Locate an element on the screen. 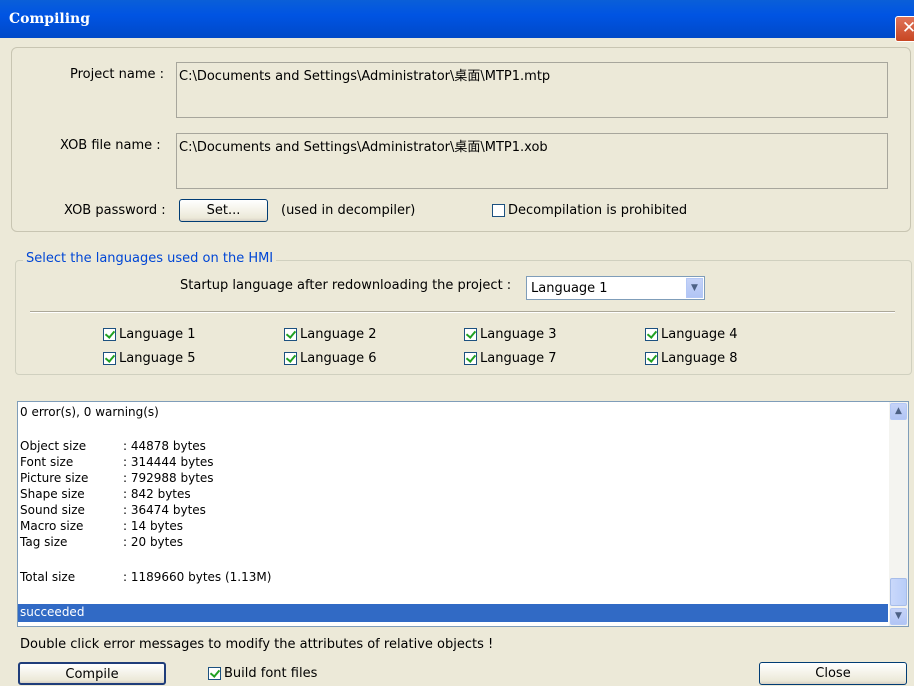  startup-language-select: Language 1 ▼ is located at coordinates (615, 288).